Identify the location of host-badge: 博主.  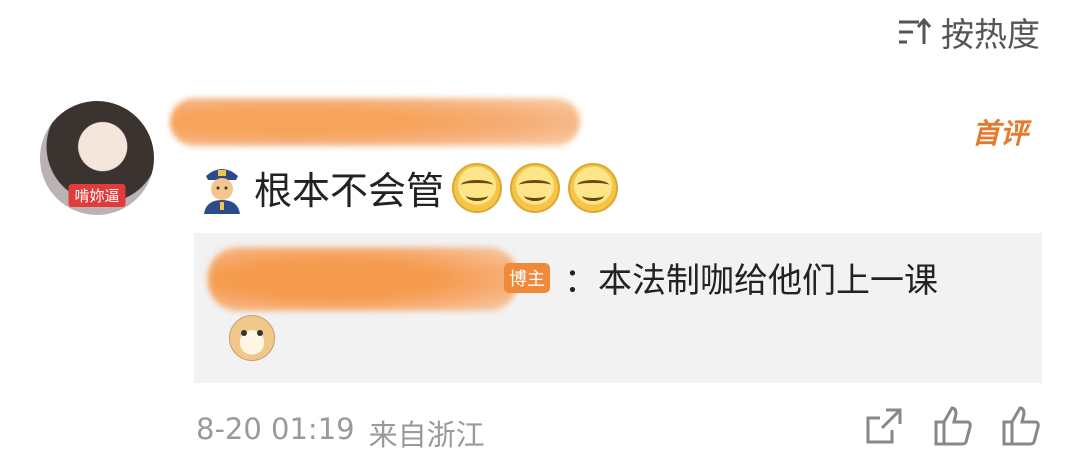
(527, 278).